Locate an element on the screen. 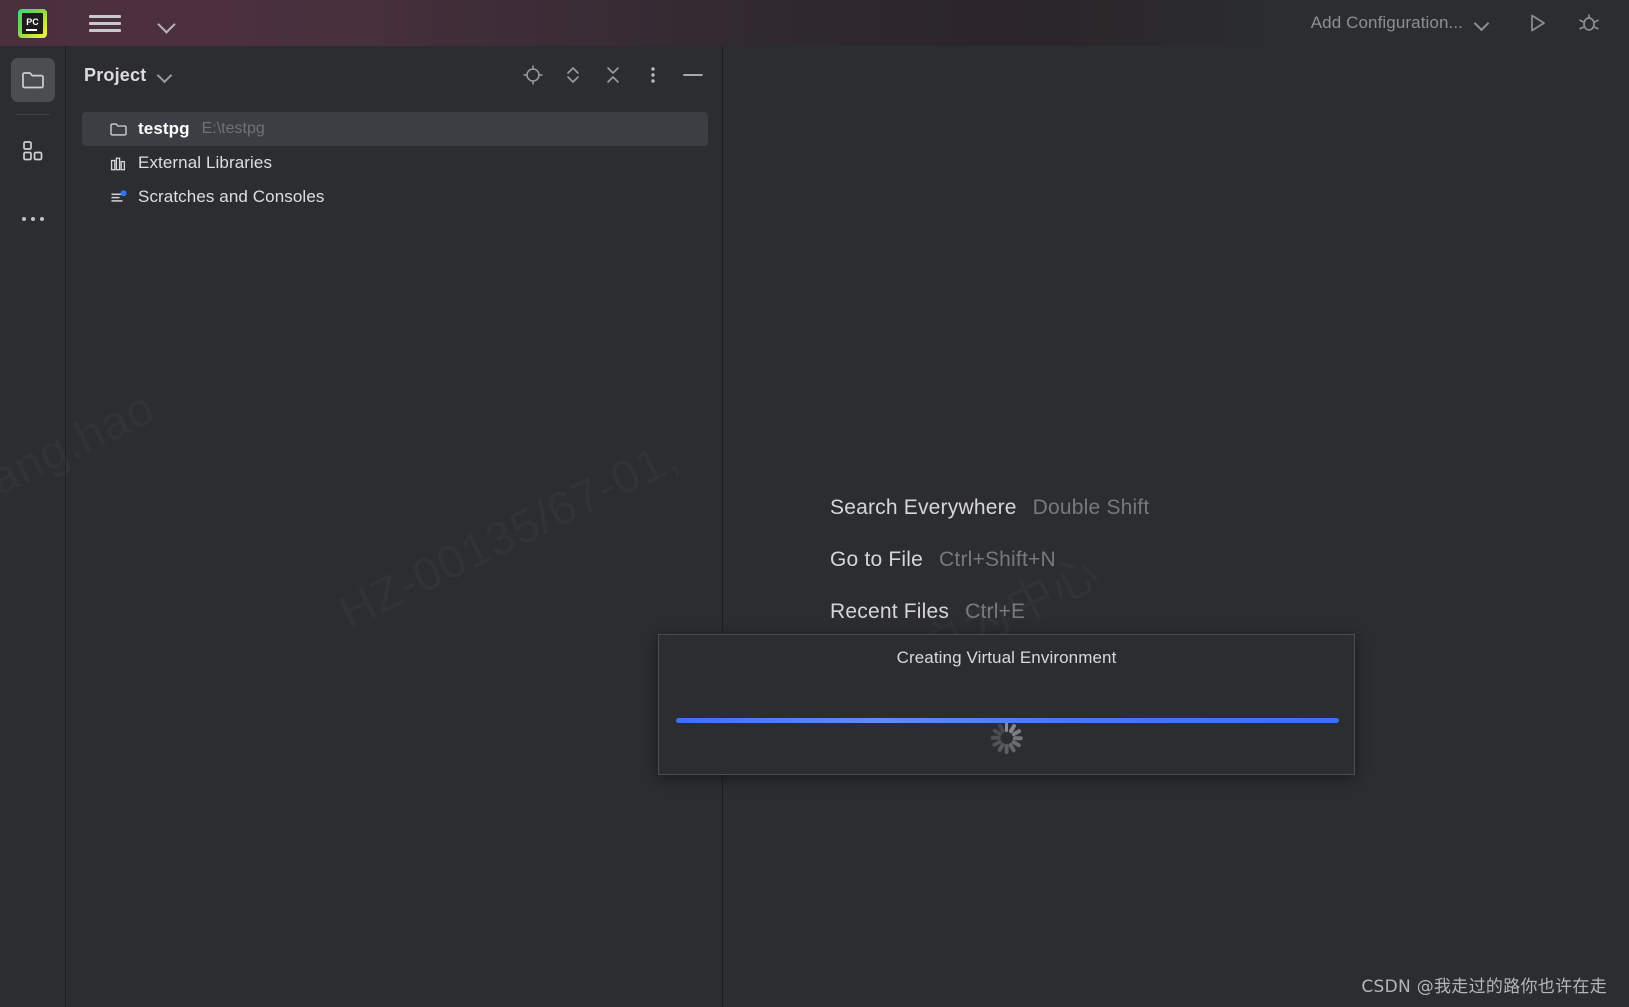 The width and height of the screenshot is (1629, 1007). pycharm-logo-label: PC is located at coordinates (32, 21).